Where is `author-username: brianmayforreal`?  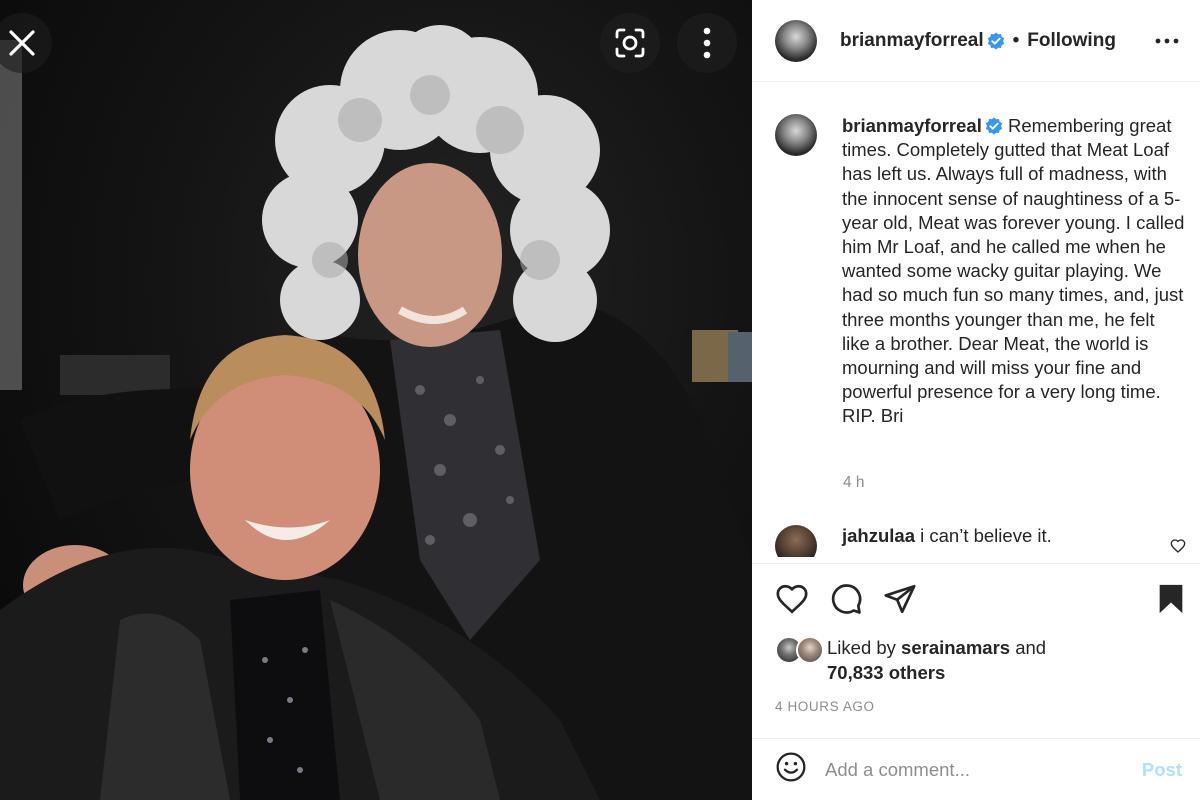 author-username: brianmayforreal is located at coordinates (912, 41).